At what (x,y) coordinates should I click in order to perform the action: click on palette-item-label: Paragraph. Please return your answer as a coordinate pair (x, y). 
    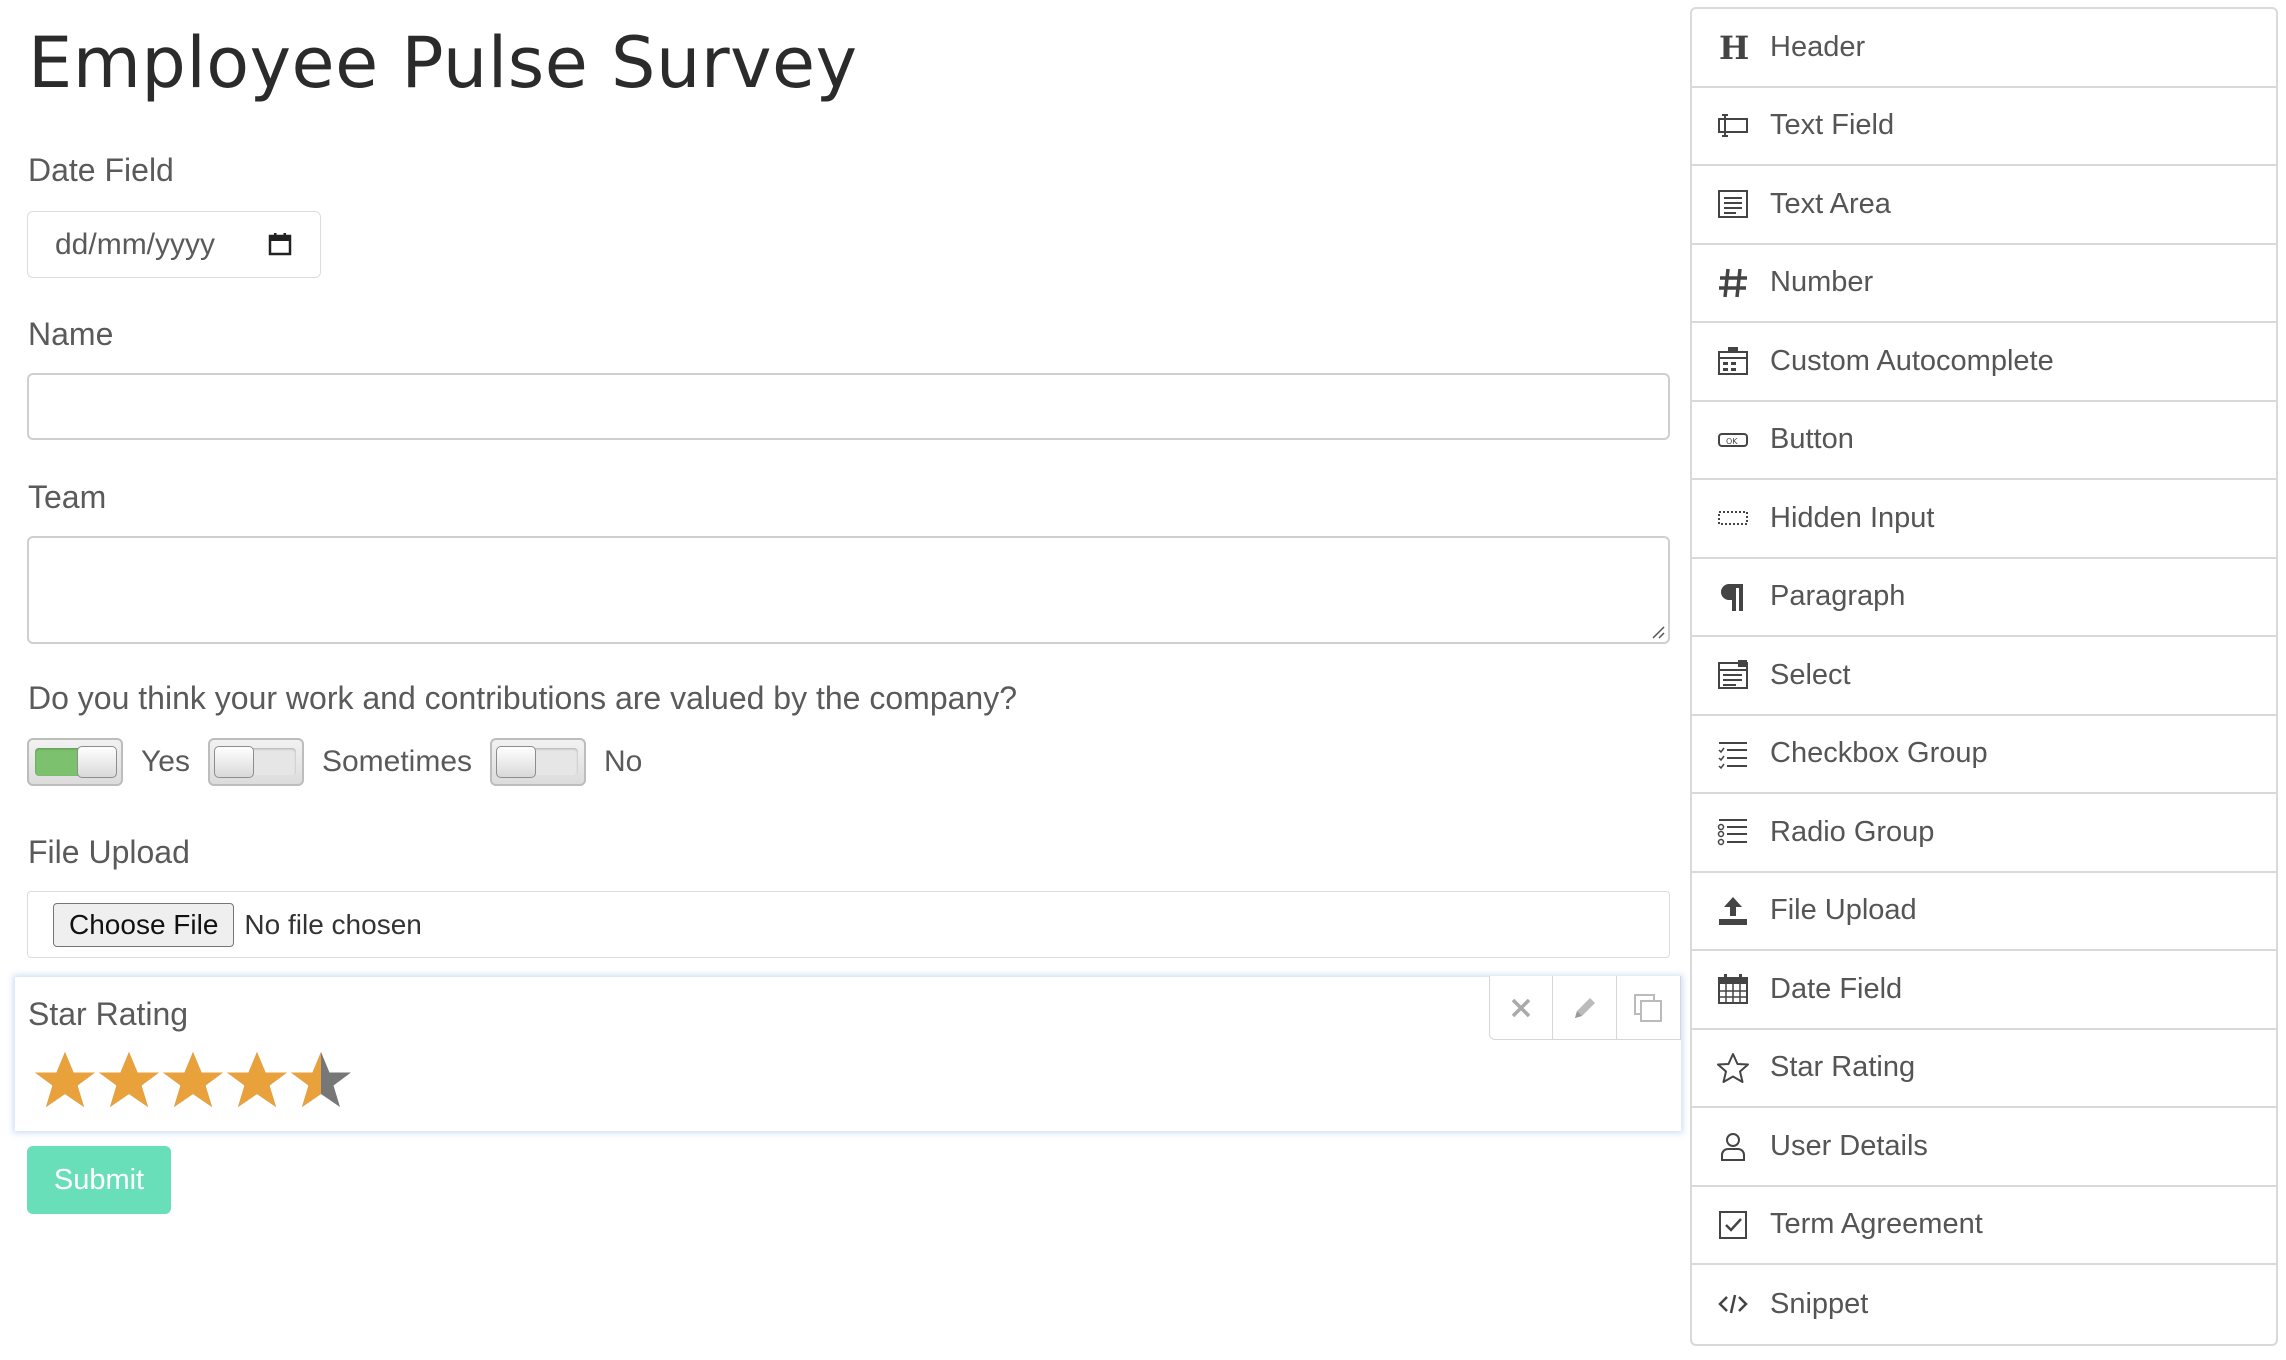
    Looking at the image, I should click on (1838, 596).